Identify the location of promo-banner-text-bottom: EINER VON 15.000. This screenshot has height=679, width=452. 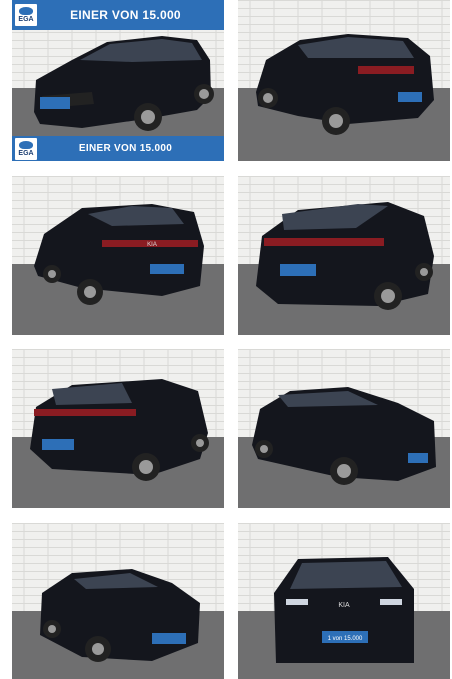
(125, 148).